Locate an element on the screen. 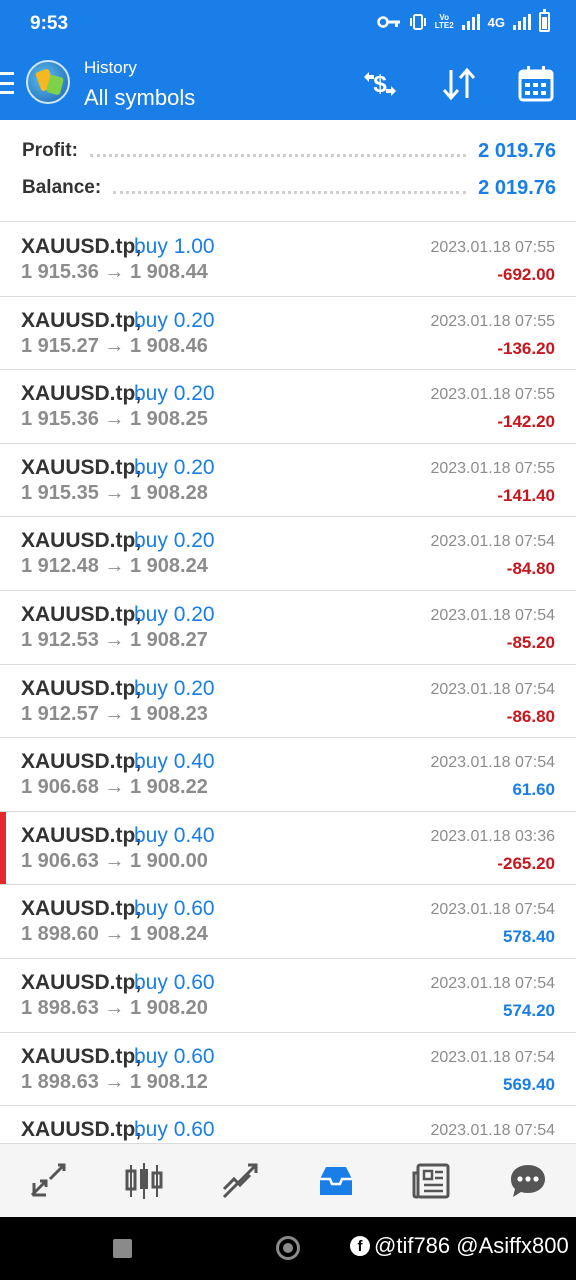 The width and height of the screenshot is (576, 1280). deal-prices: 1 915.36 → 1 908.25 is located at coordinates (114, 419).